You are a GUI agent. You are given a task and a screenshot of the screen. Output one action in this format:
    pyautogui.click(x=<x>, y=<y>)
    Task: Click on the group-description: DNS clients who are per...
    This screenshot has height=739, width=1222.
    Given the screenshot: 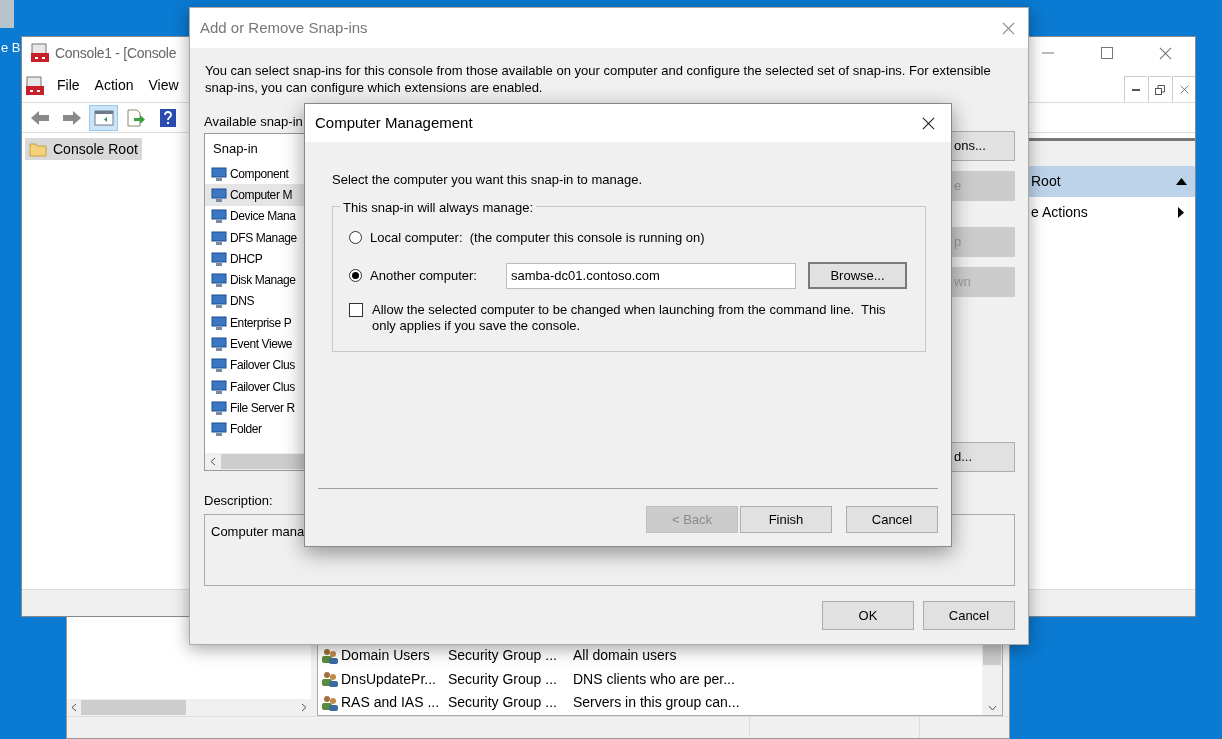 What is the action you would take?
    pyautogui.click(x=654, y=679)
    